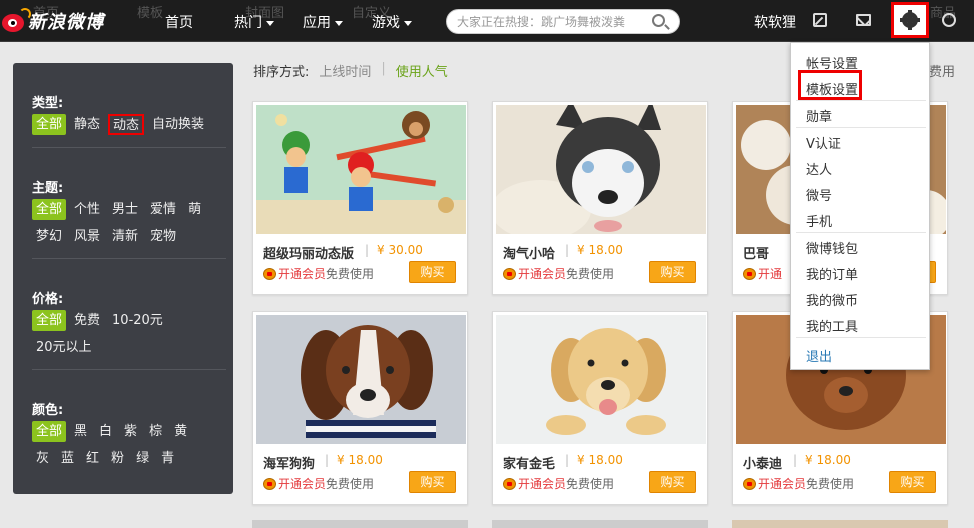 The image size is (974, 528). What do you see at coordinates (42, 458) in the screenshot?
I see `filter-option: 灰` at bounding box center [42, 458].